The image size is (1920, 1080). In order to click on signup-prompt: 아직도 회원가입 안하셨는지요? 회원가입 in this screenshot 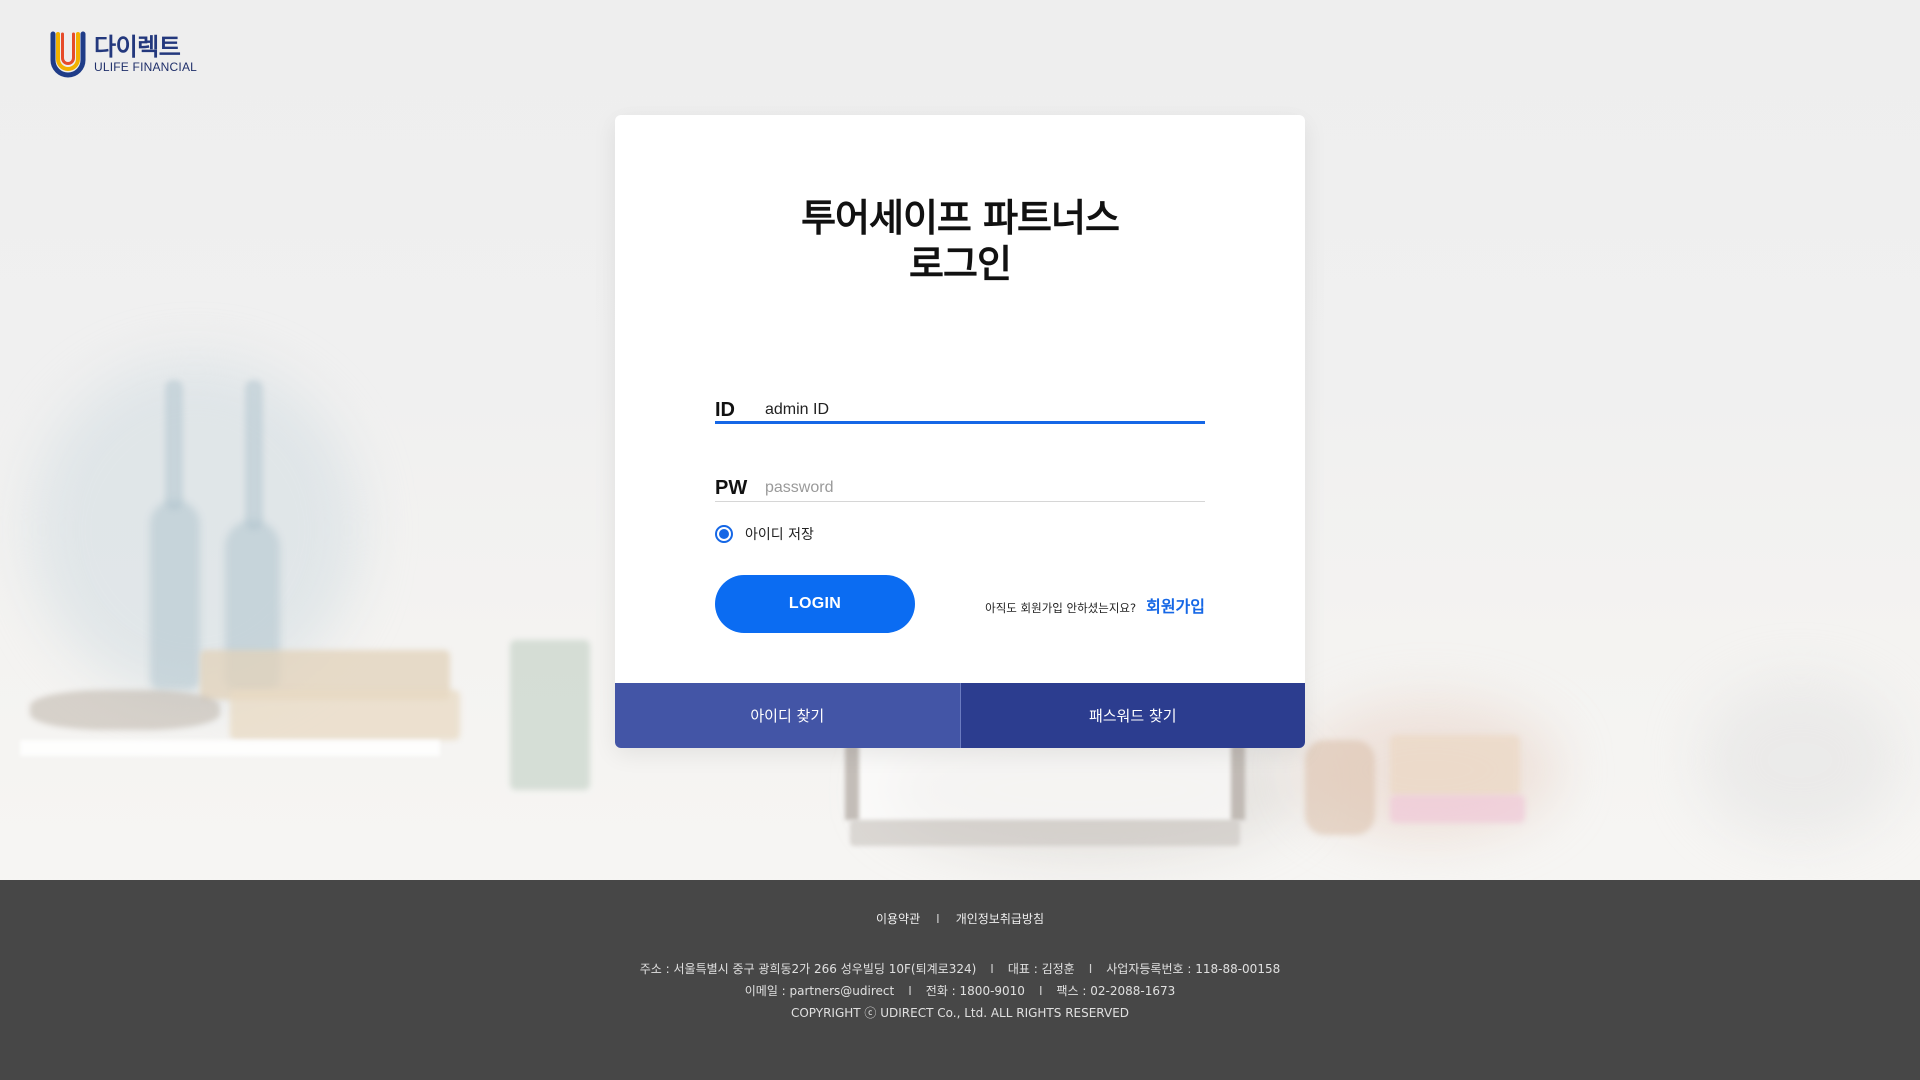, I will do `click(1095, 605)`.